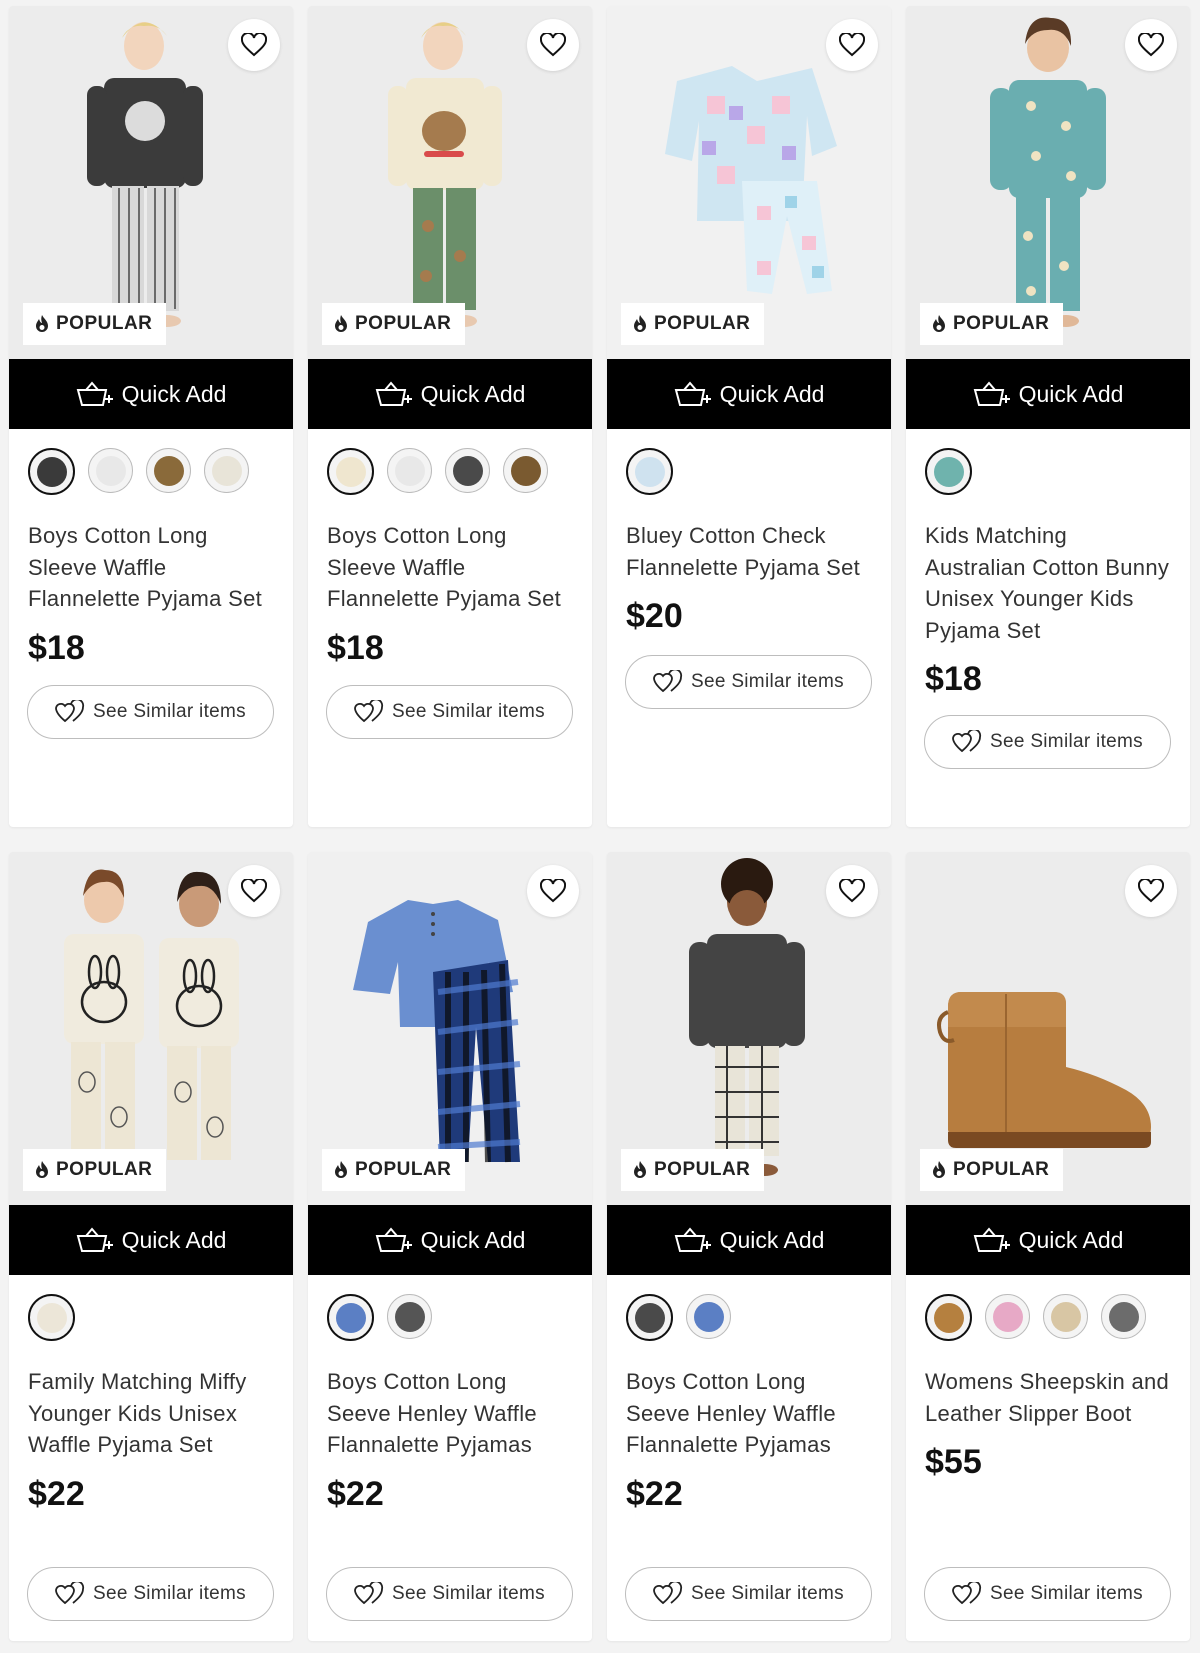 The width and height of the screenshot is (1200, 1653). Describe the element at coordinates (953, 1462) in the screenshot. I see `product-price: $55` at that location.